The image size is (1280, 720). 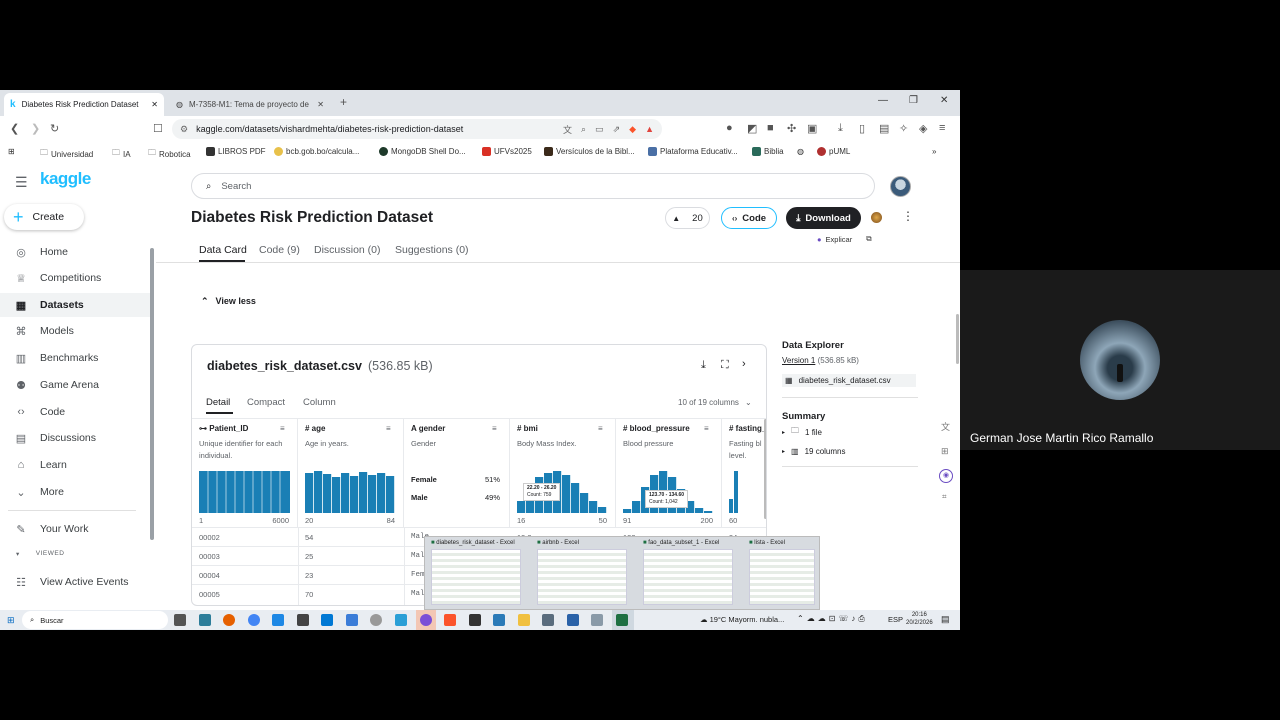 I want to click on more-options-icon: ⋮, so click(x=908, y=216).